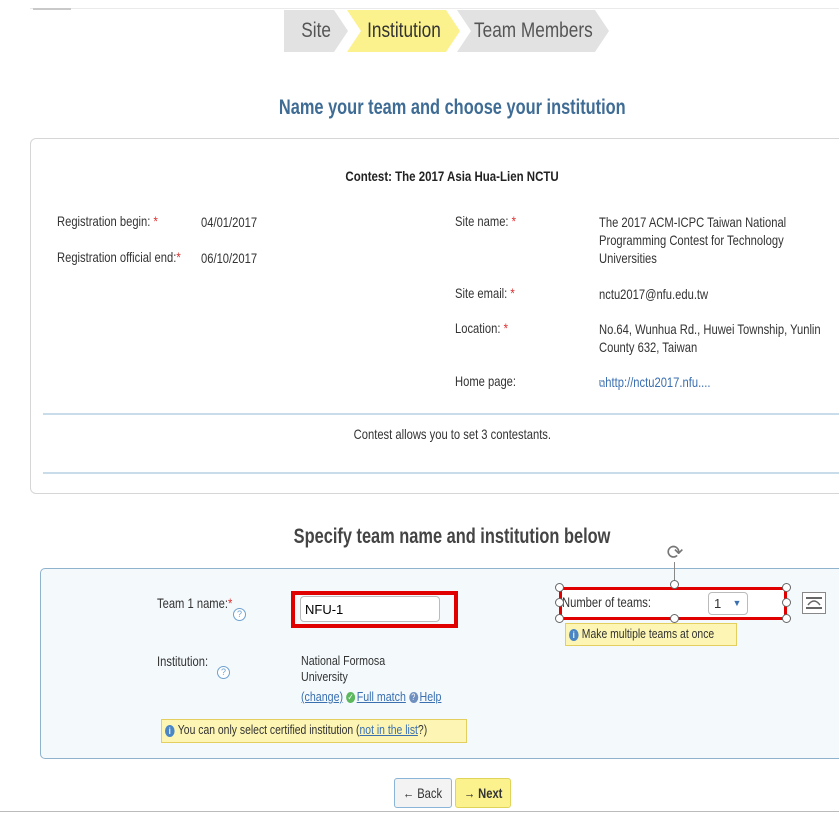 This screenshot has width=839, height=816. Describe the element at coordinates (322, 696) in the screenshot. I see `change-link: (change)` at that location.